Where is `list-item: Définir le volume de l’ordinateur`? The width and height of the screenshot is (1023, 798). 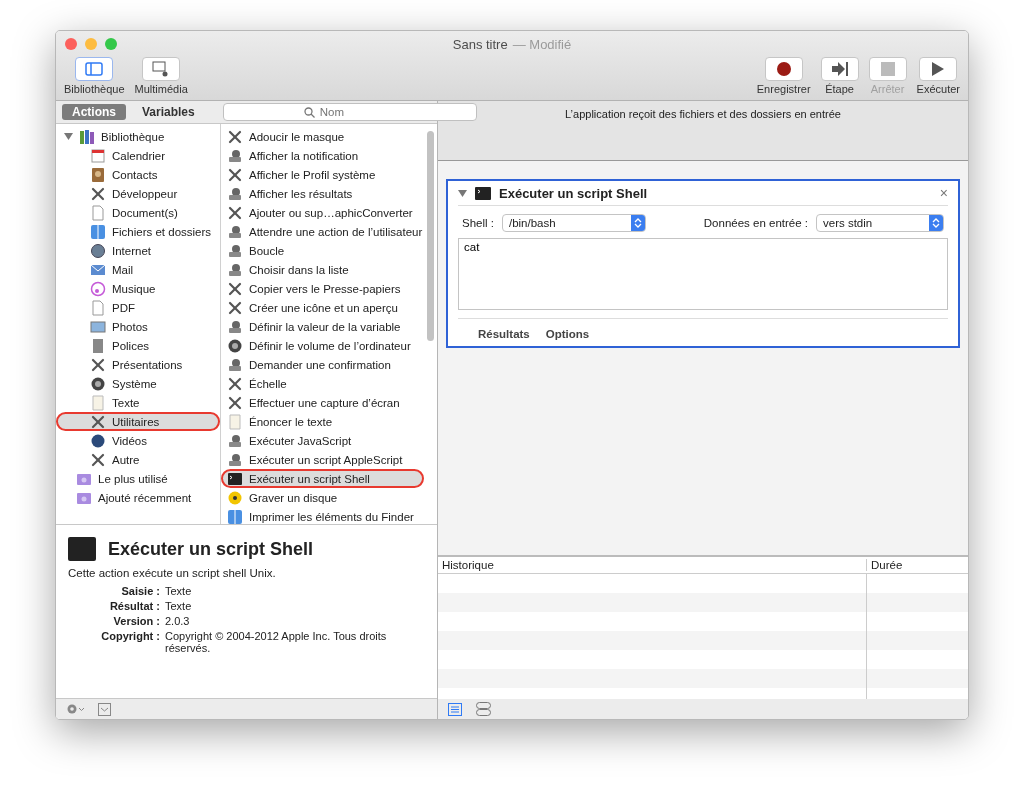
list-item: Définir le volume de l’ordinateur is located at coordinates (323, 345).